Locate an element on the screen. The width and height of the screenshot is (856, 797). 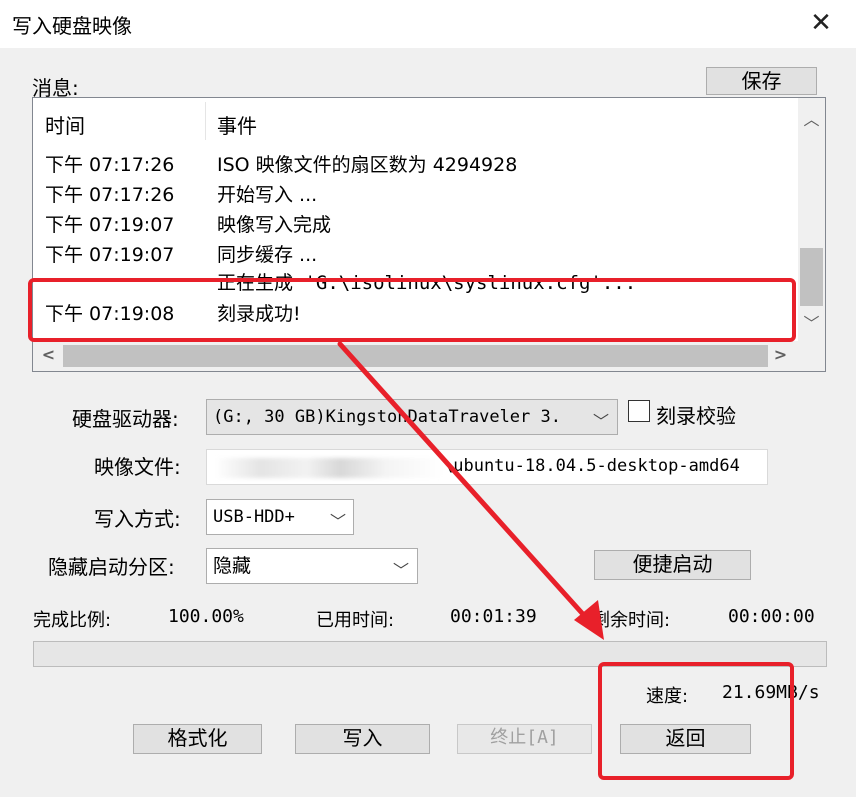
annotation-arrow is located at coordinates (470, 490).